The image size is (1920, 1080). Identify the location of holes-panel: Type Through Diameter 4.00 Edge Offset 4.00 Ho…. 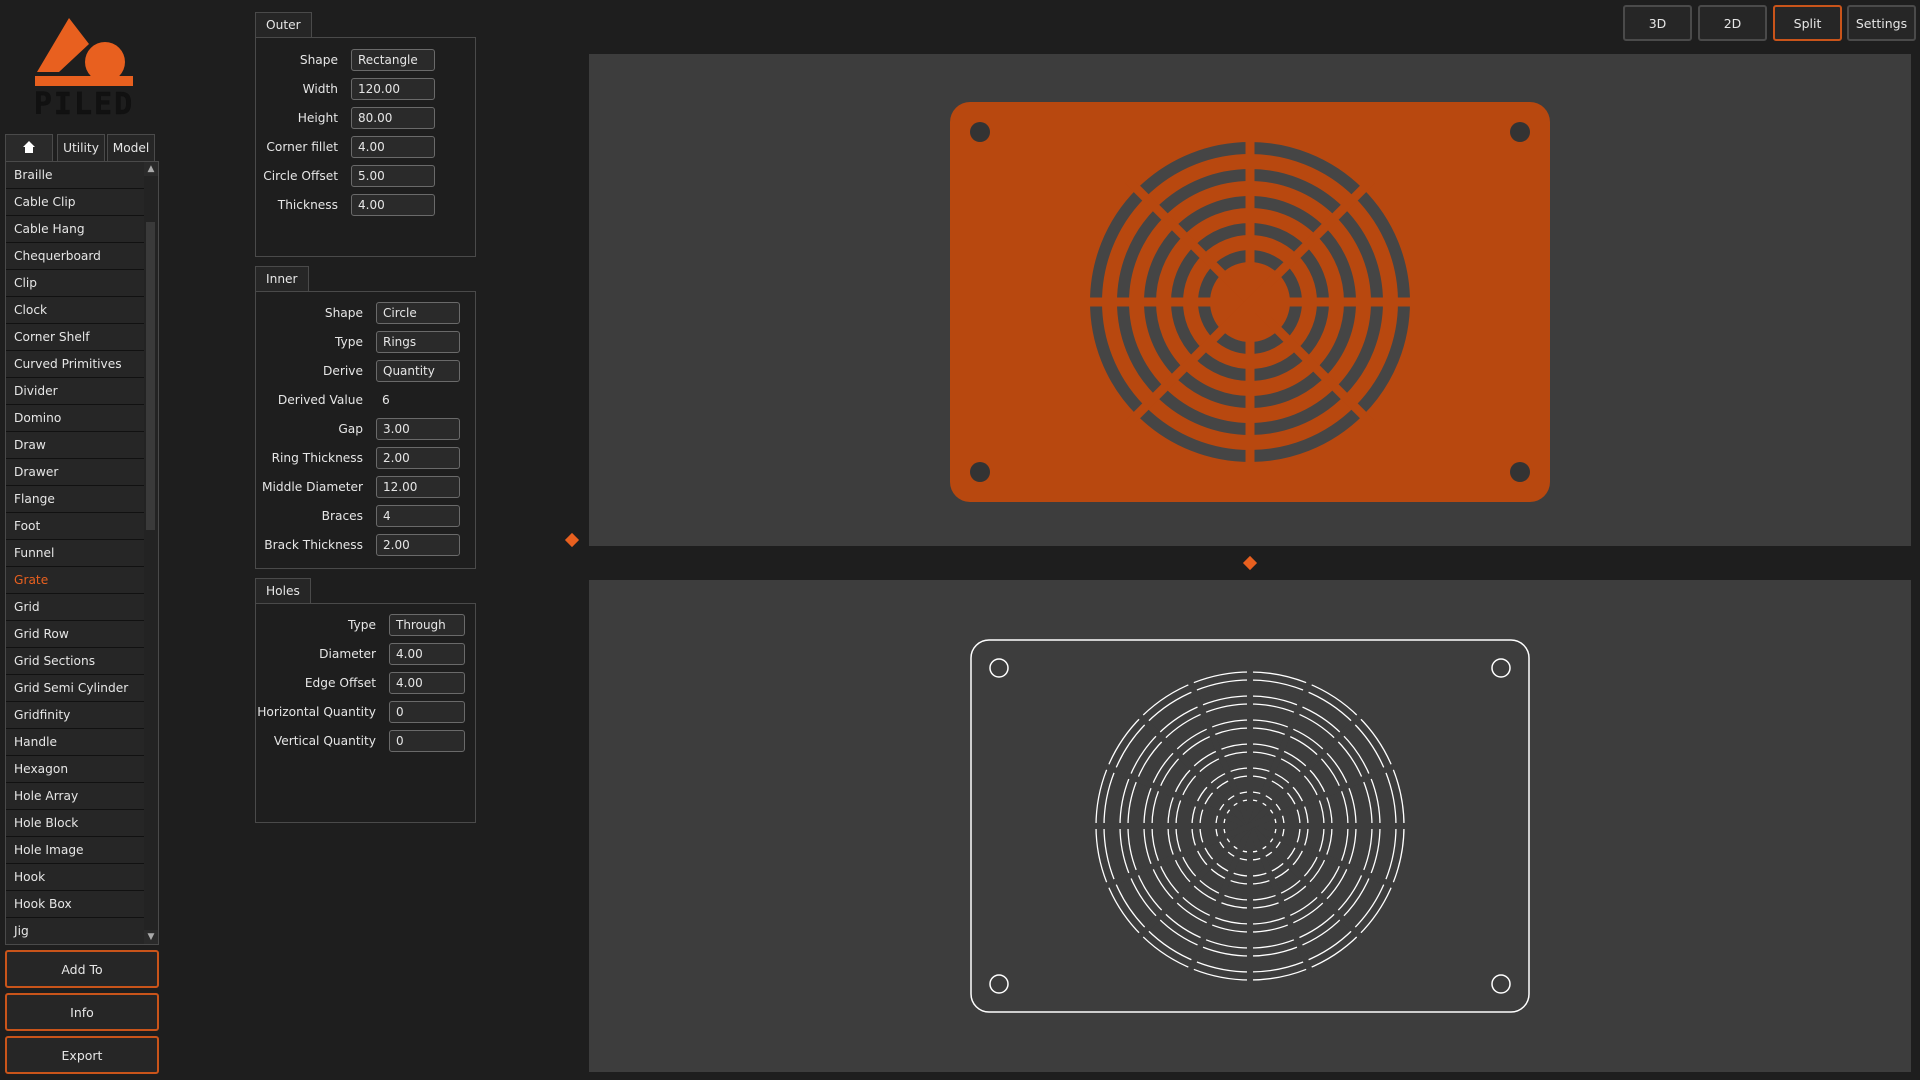
(365, 713).